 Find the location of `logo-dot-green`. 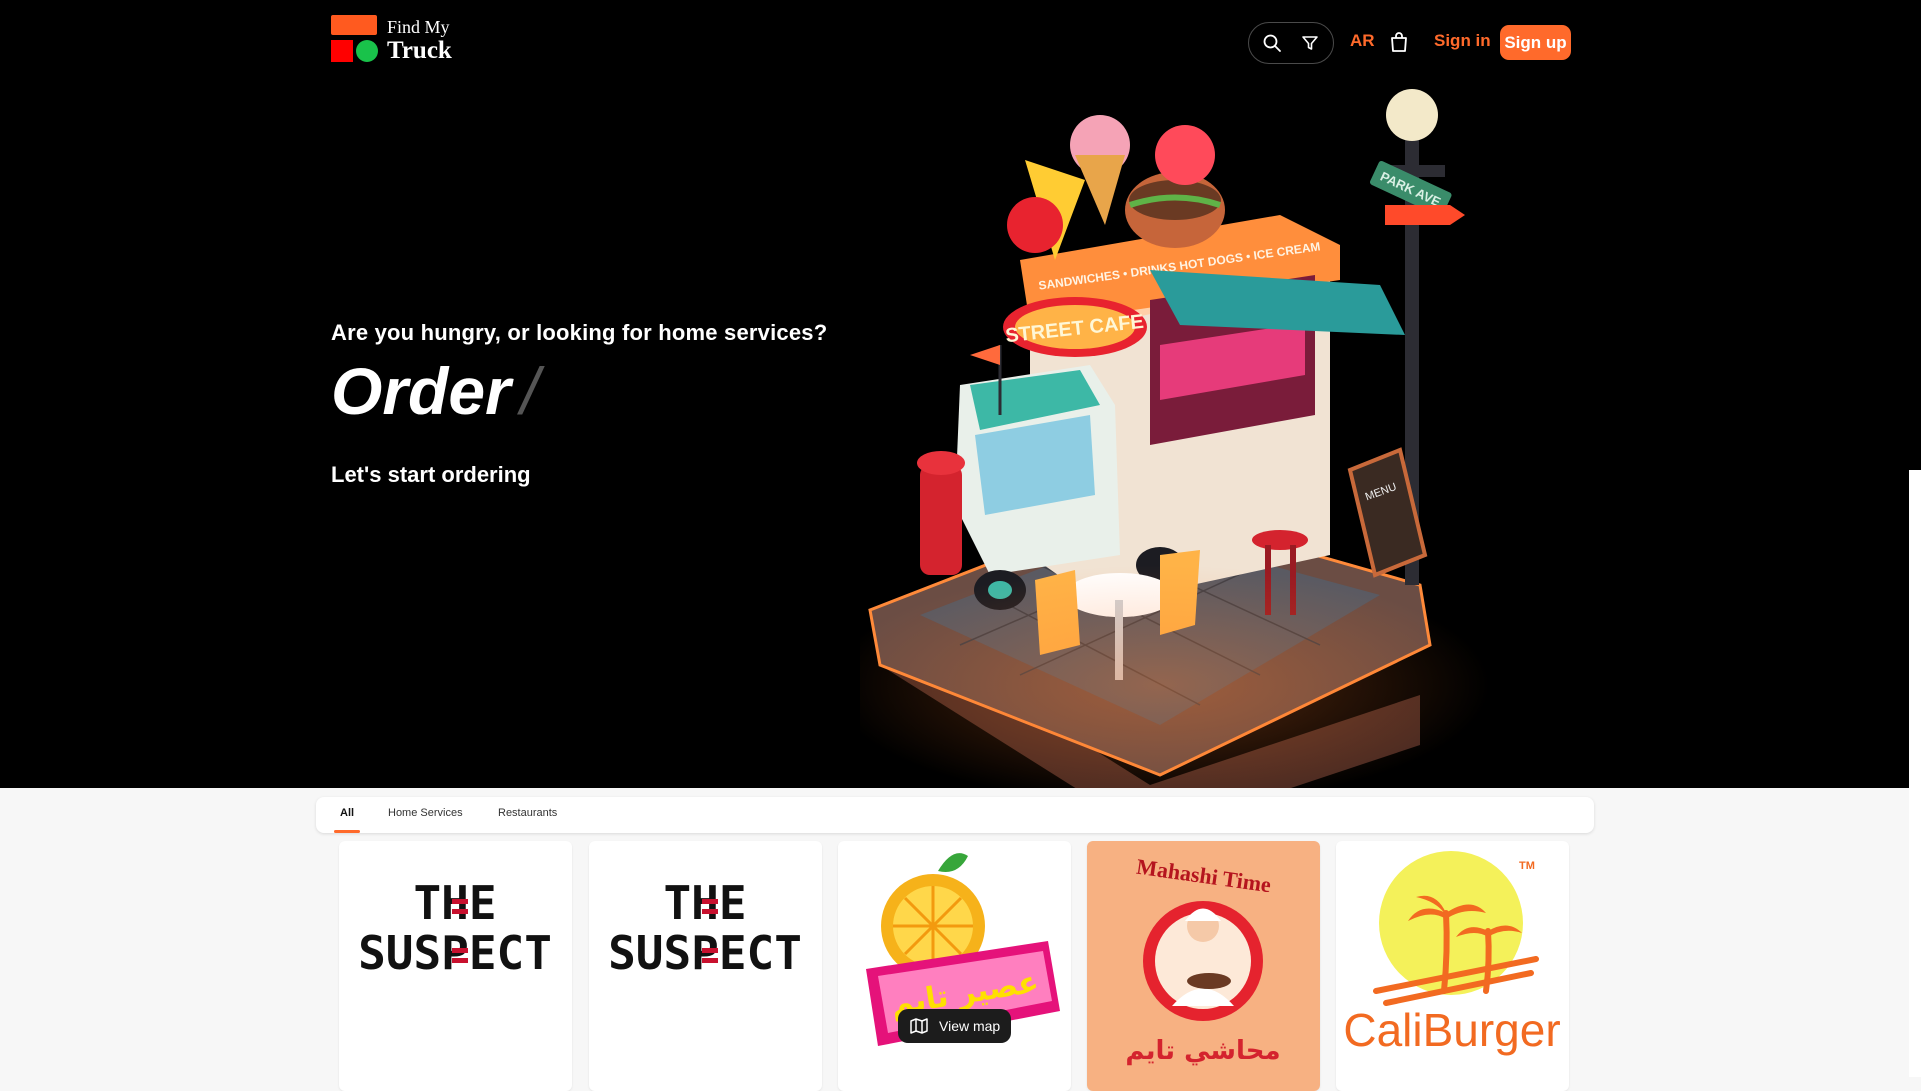

logo-dot-green is located at coordinates (367, 51).